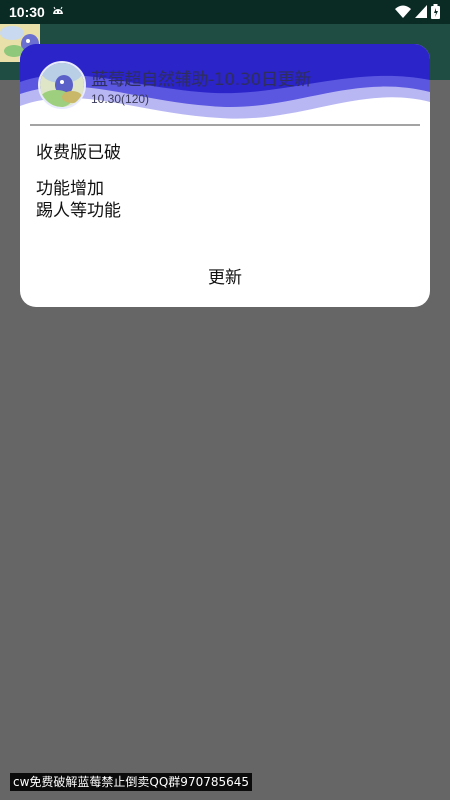  I want to click on dialog-divider, so click(225, 125).